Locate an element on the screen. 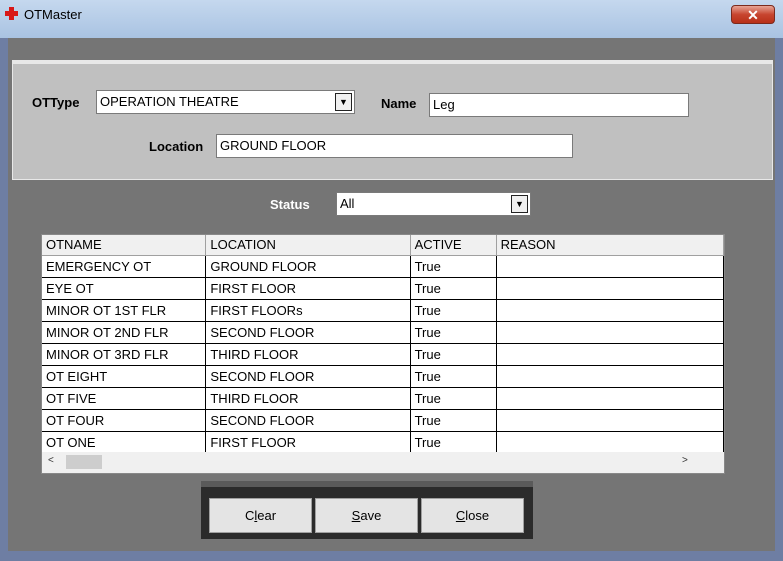 The height and width of the screenshot is (561, 783). close-button: Close is located at coordinates (472, 515).